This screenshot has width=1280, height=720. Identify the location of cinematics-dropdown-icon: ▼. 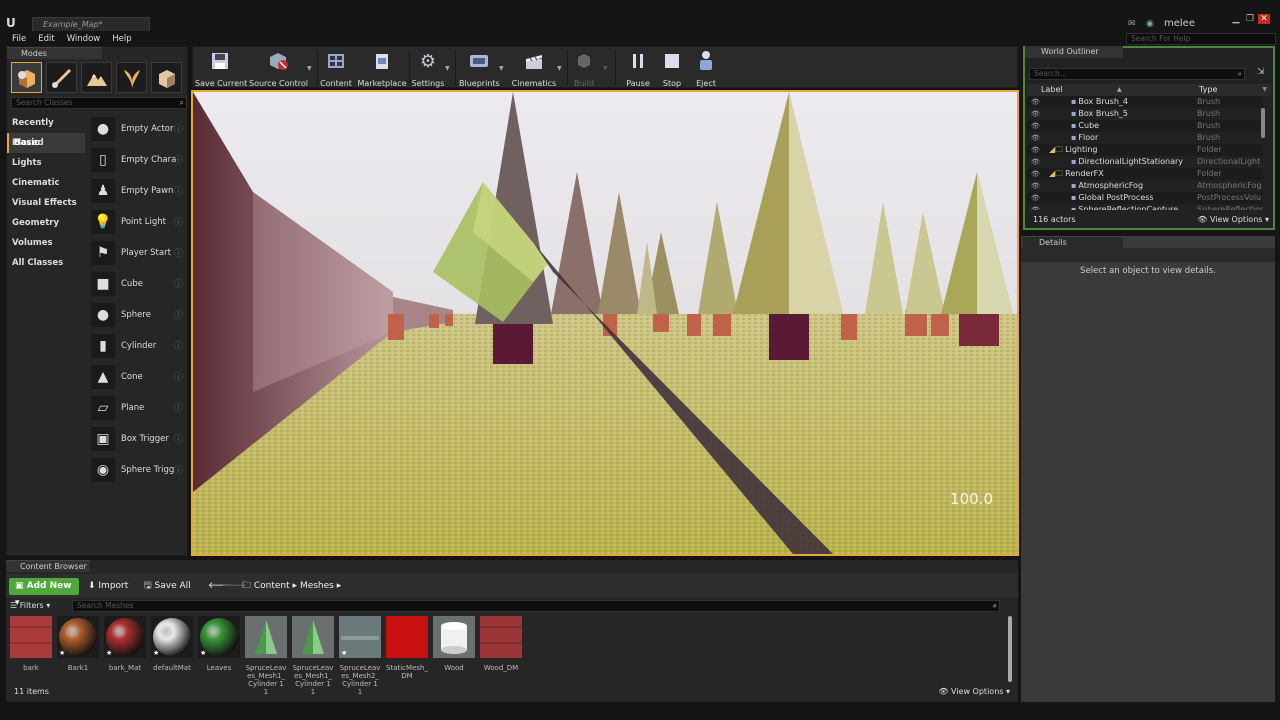
(559, 68).